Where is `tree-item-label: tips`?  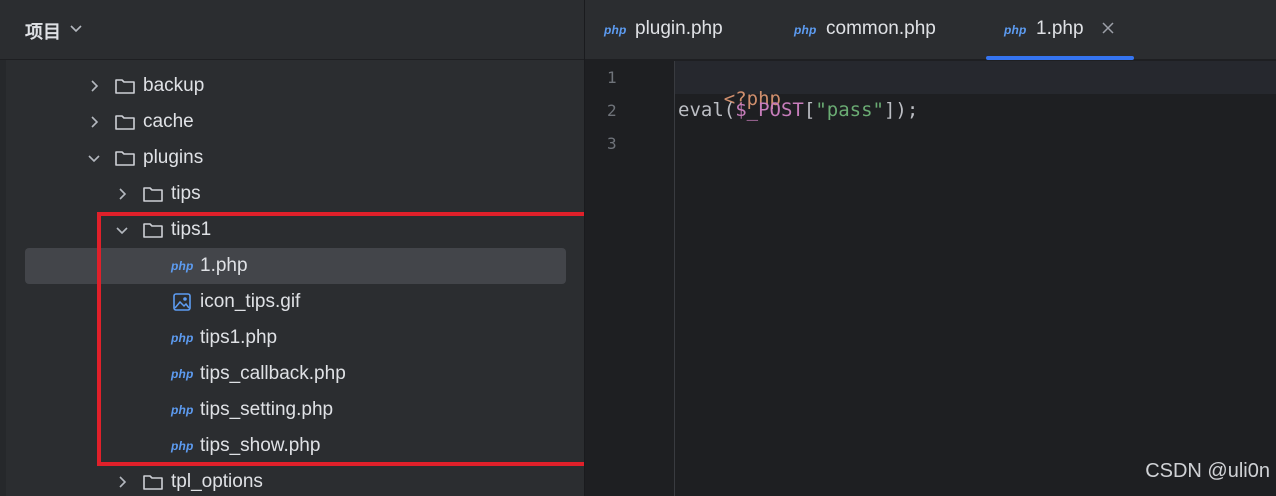
tree-item-label: tips is located at coordinates (186, 193).